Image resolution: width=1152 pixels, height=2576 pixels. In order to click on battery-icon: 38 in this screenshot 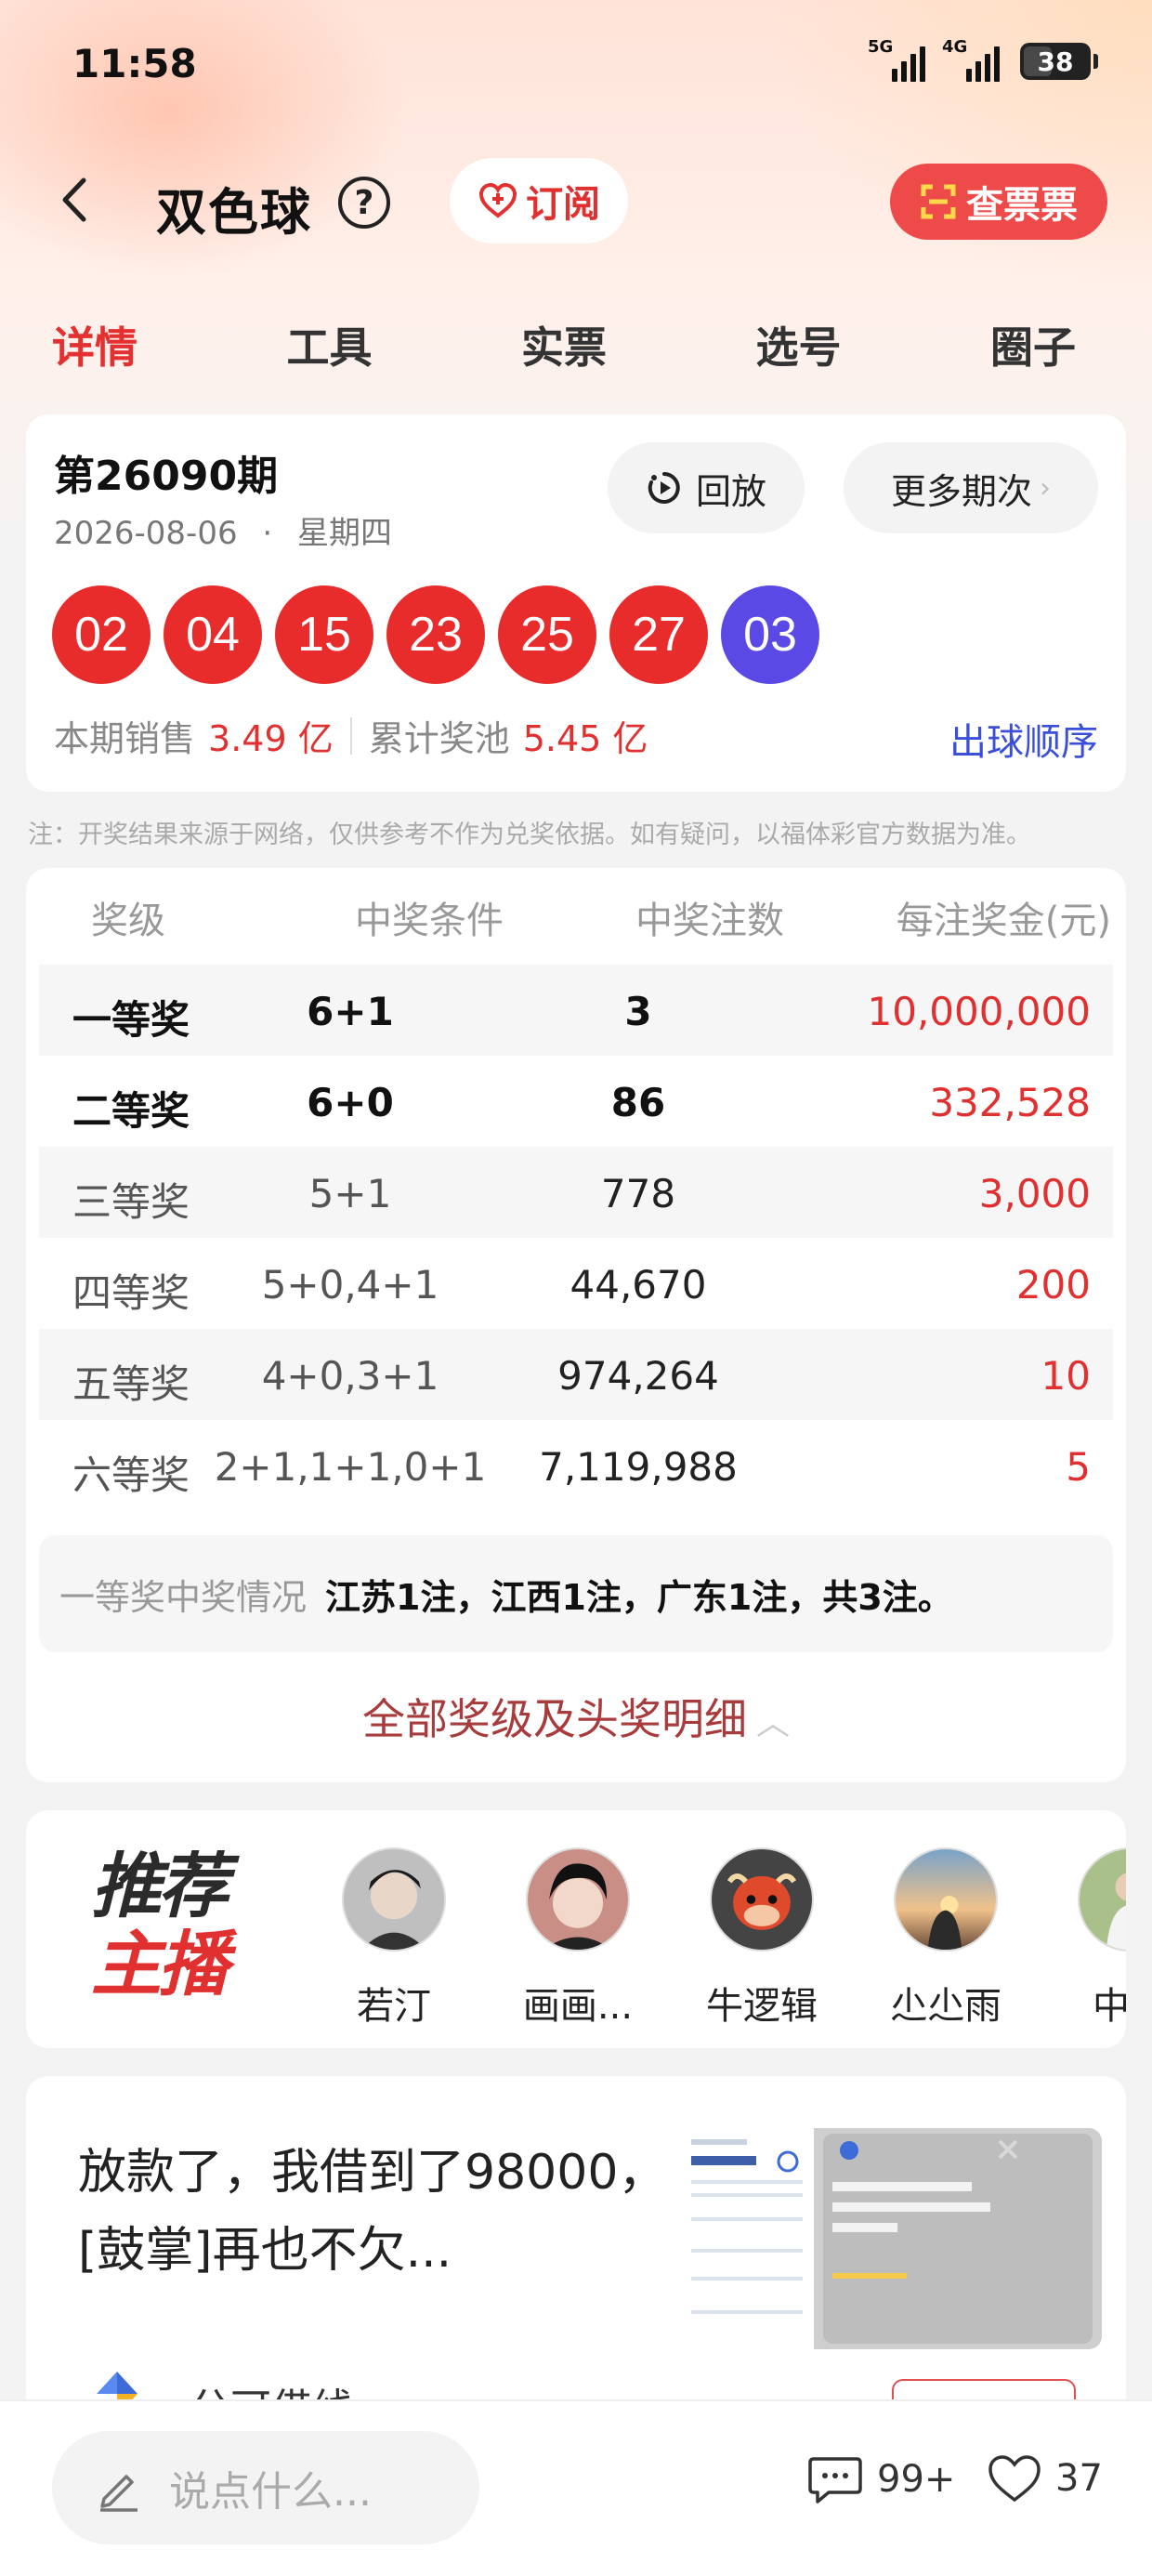, I will do `click(1059, 61)`.